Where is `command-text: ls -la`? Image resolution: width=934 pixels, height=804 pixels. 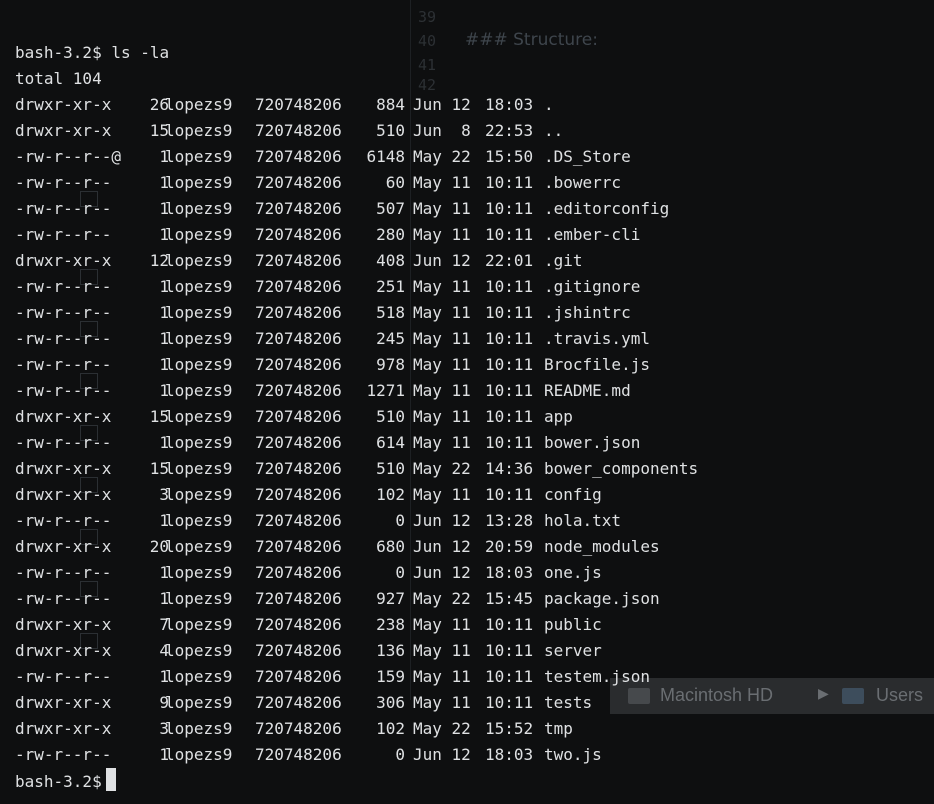 command-text: ls -la is located at coordinates (140, 52).